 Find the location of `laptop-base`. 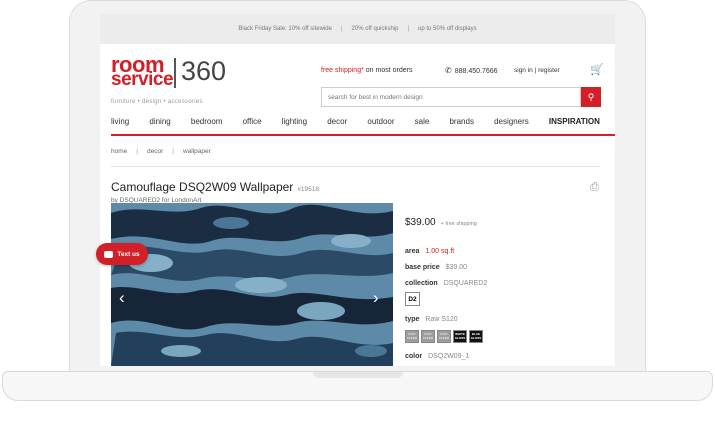

laptop-base is located at coordinates (357, 386).